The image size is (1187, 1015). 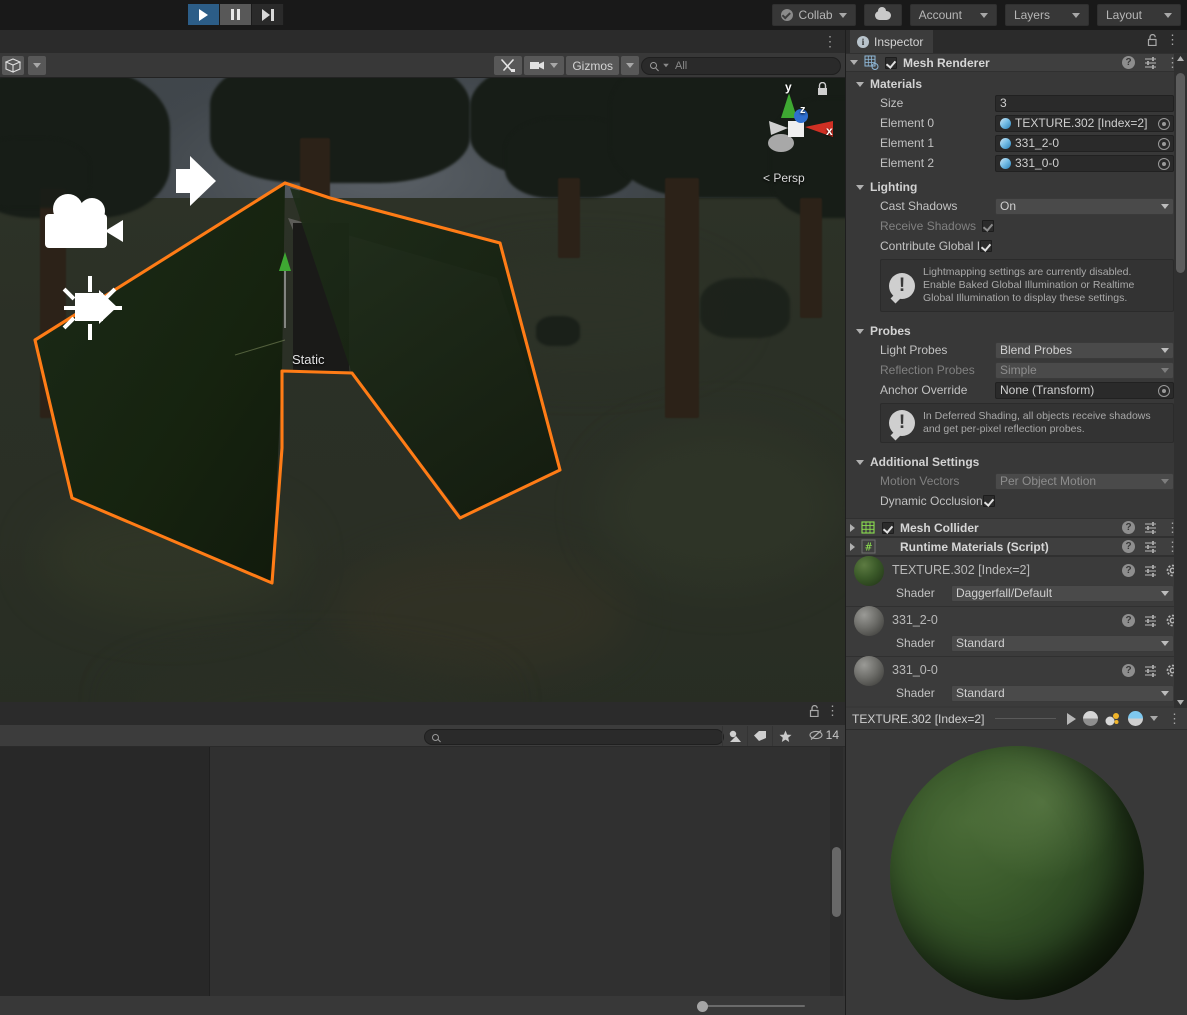 What do you see at coordinates (1084, 123) in the screenshot?
I see `element-0-object-field: TEXTURE.302 [Index=2]` at bounding box center [1084, 123].